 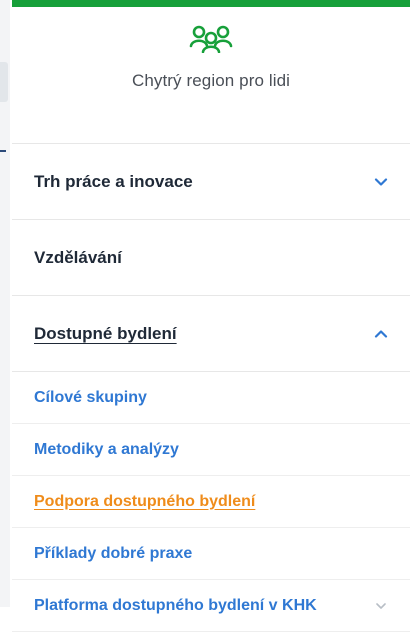 What do you see at coordinates (106, 450) in the screenshot?
I see `submenu-link: Metodiky a analýzy` at bounding box center [106, 450].